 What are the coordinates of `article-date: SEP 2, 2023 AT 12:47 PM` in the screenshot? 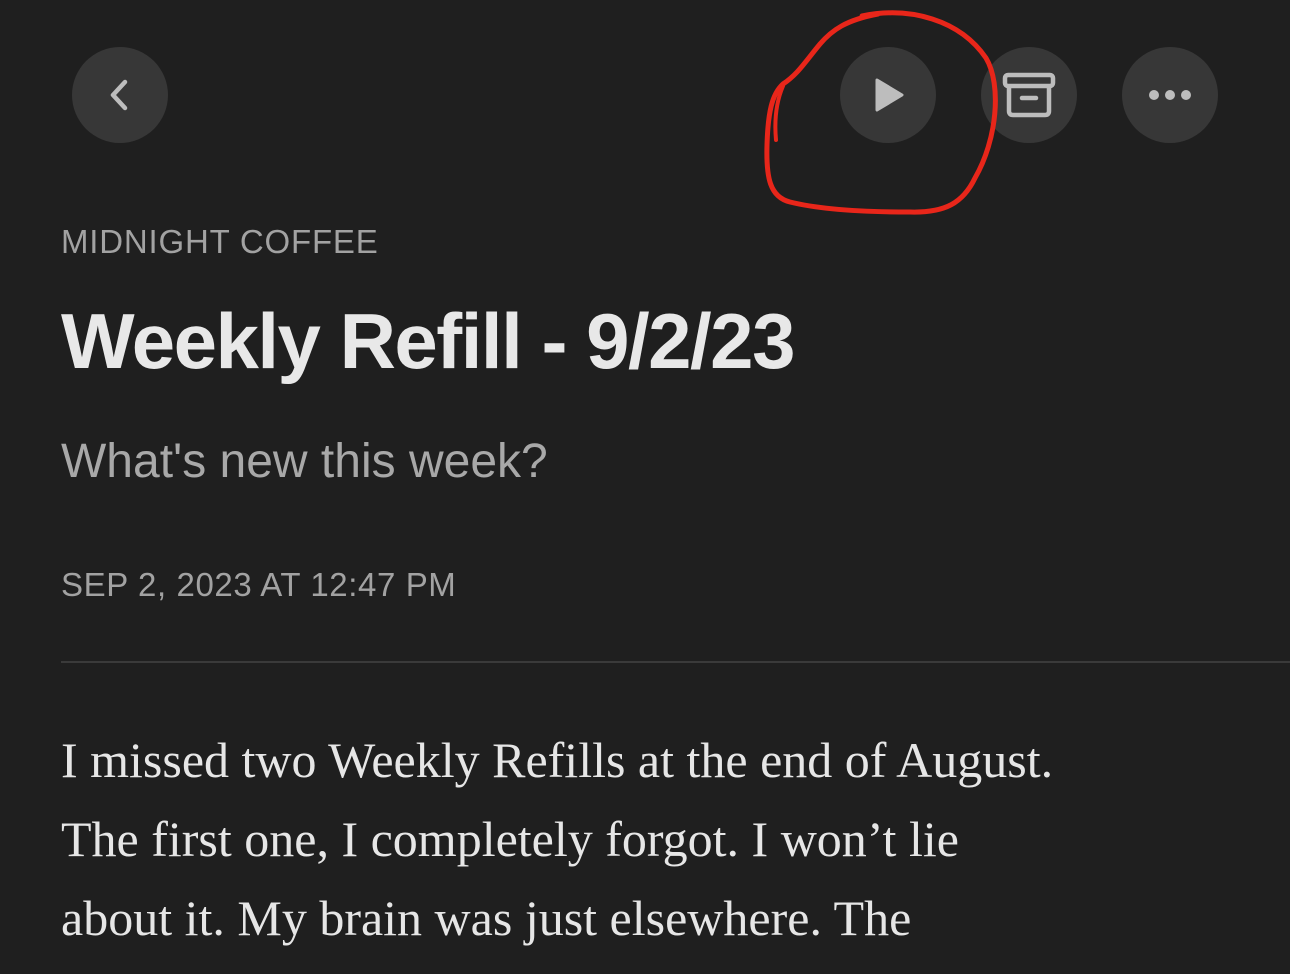 It's located at (259, 584).